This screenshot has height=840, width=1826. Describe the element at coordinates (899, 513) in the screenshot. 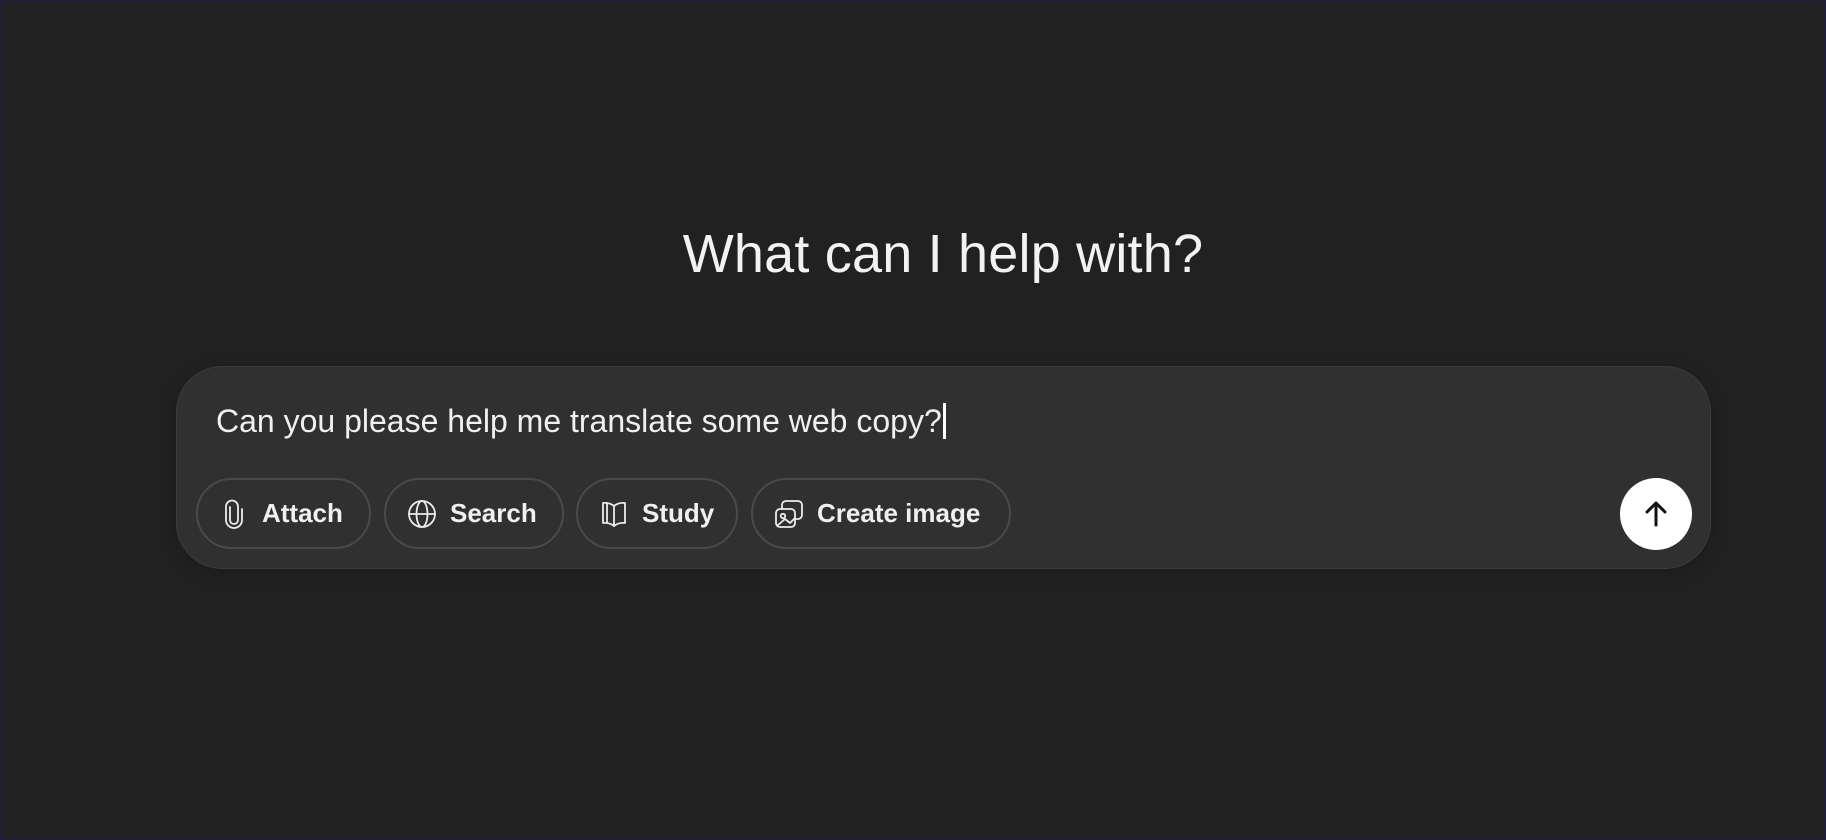

I see `create-image-label: Create image` at that location.